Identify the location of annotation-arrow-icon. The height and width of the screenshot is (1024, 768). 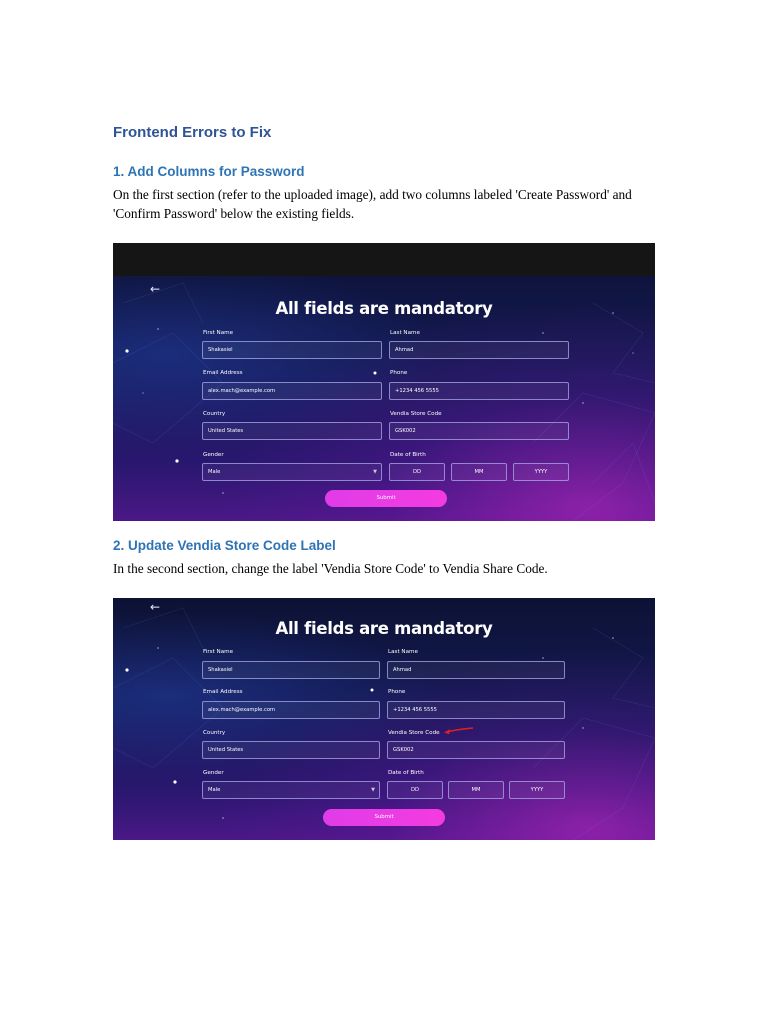
(459, 731).